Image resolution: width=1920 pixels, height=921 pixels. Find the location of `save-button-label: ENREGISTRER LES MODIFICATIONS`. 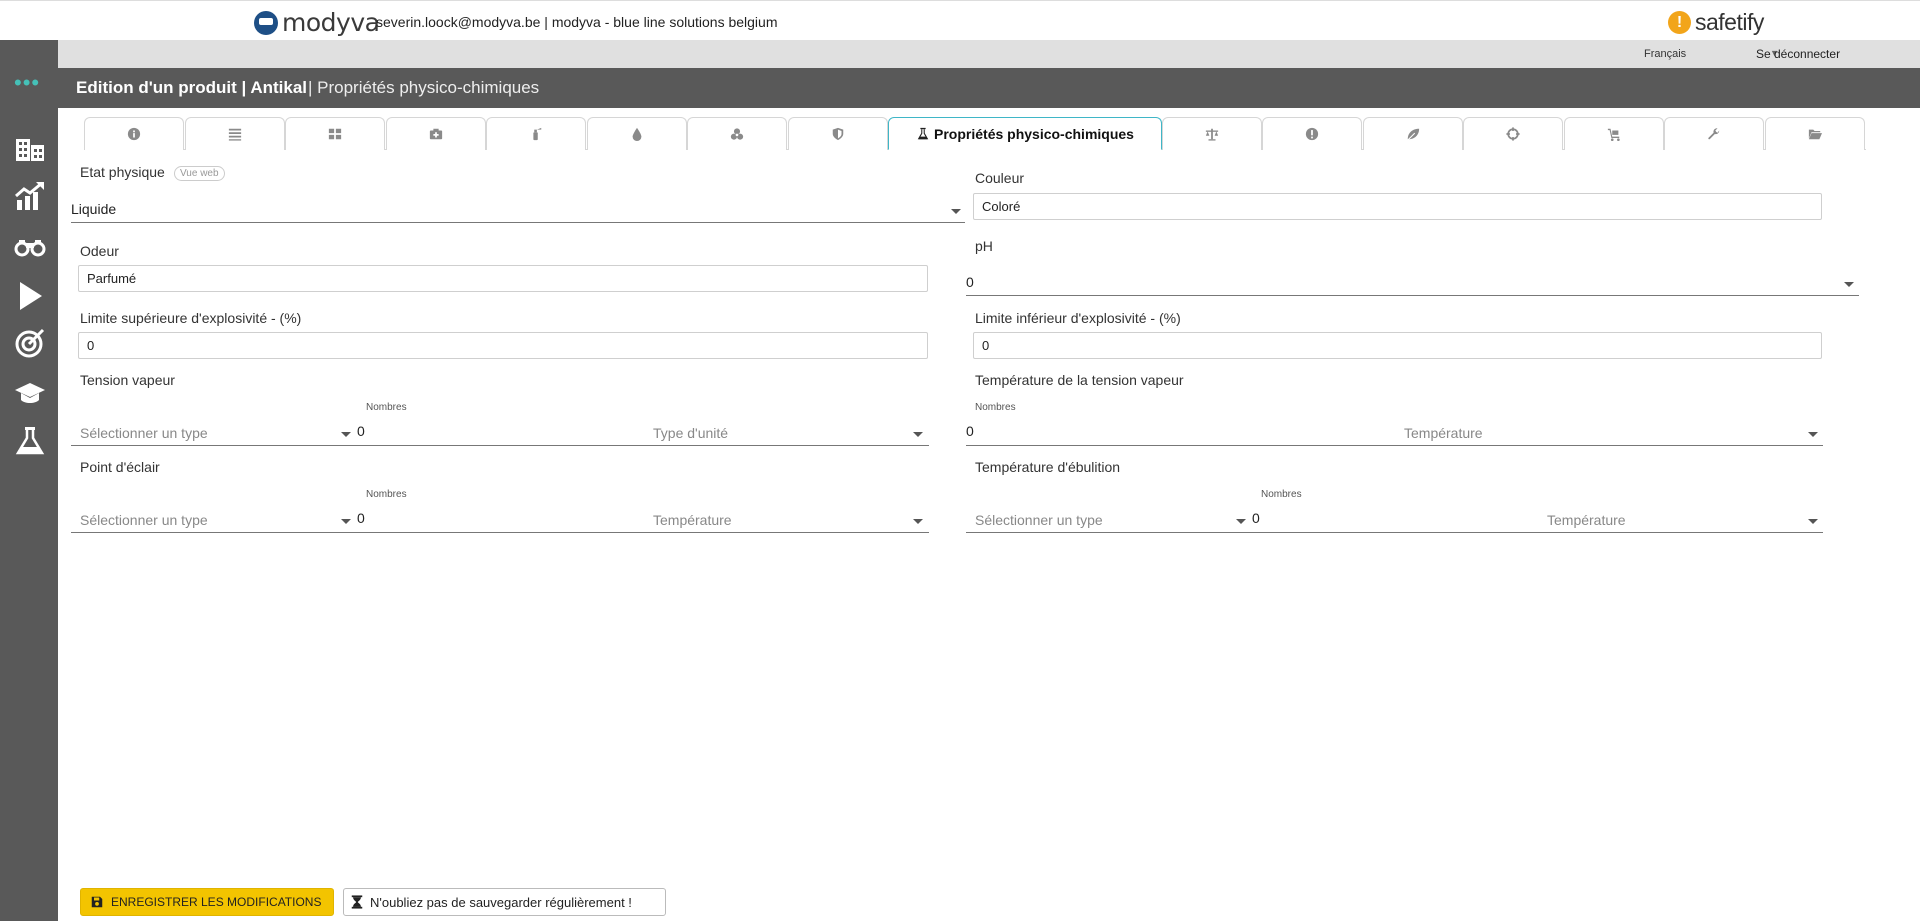

save-button-label: ENREGISTRER LES MODIFICATIONS is located at coordinates (216, 902).